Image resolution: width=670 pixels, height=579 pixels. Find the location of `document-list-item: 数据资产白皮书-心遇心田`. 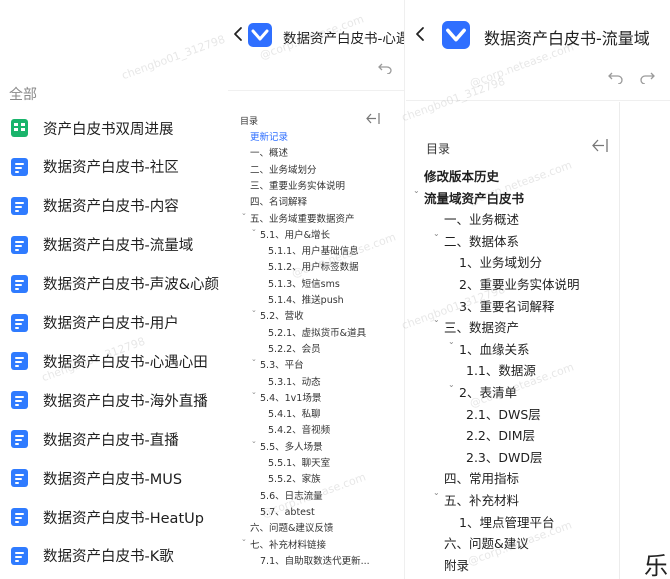

document-list-item: 数据资产白皮书-心遇心田 is located at coordinates (114, 361).